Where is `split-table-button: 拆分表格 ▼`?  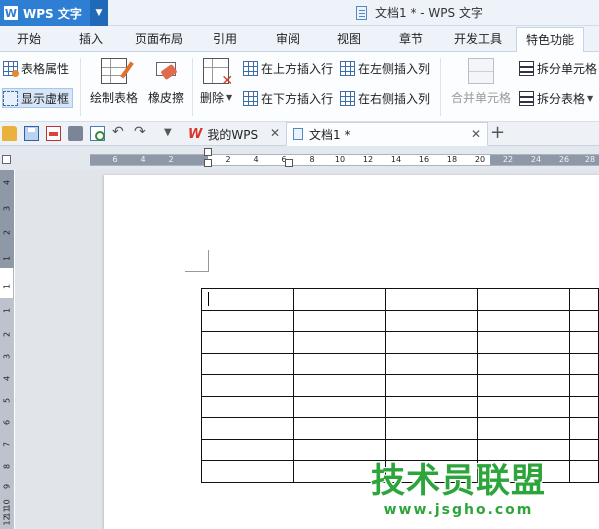
split-table-button: 拆分表格 ▼ is located at coordinates (556, 98).